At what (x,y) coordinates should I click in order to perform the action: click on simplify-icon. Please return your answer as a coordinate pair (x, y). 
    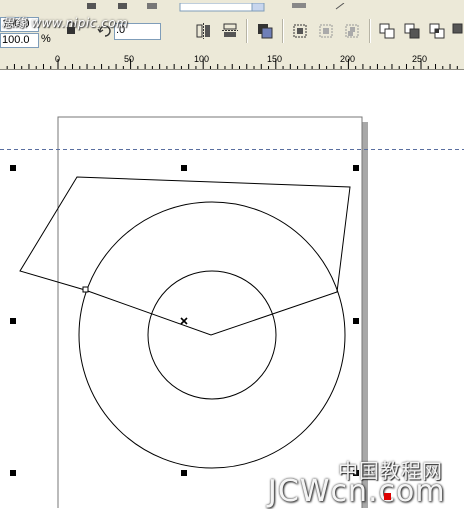
    Looking at the image, I should click on (458, 31).